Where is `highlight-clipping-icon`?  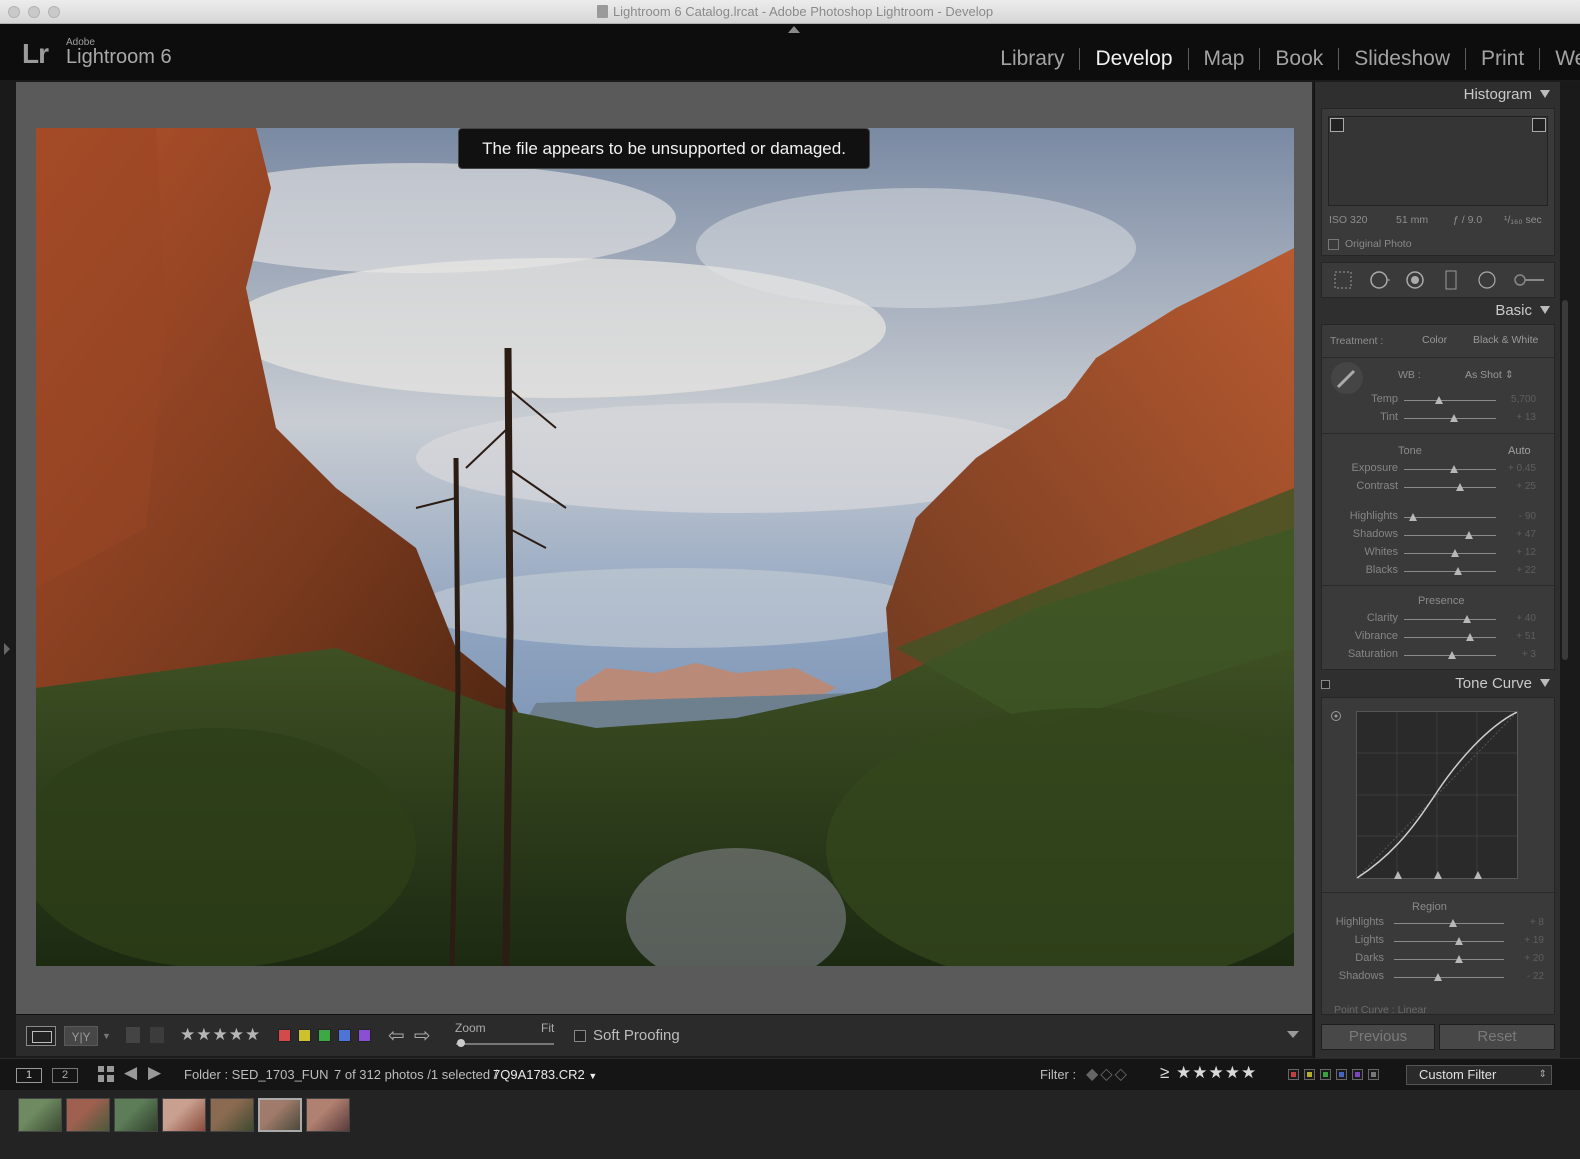
highlight-clipping-icon is located at coordinates (1539, 125).